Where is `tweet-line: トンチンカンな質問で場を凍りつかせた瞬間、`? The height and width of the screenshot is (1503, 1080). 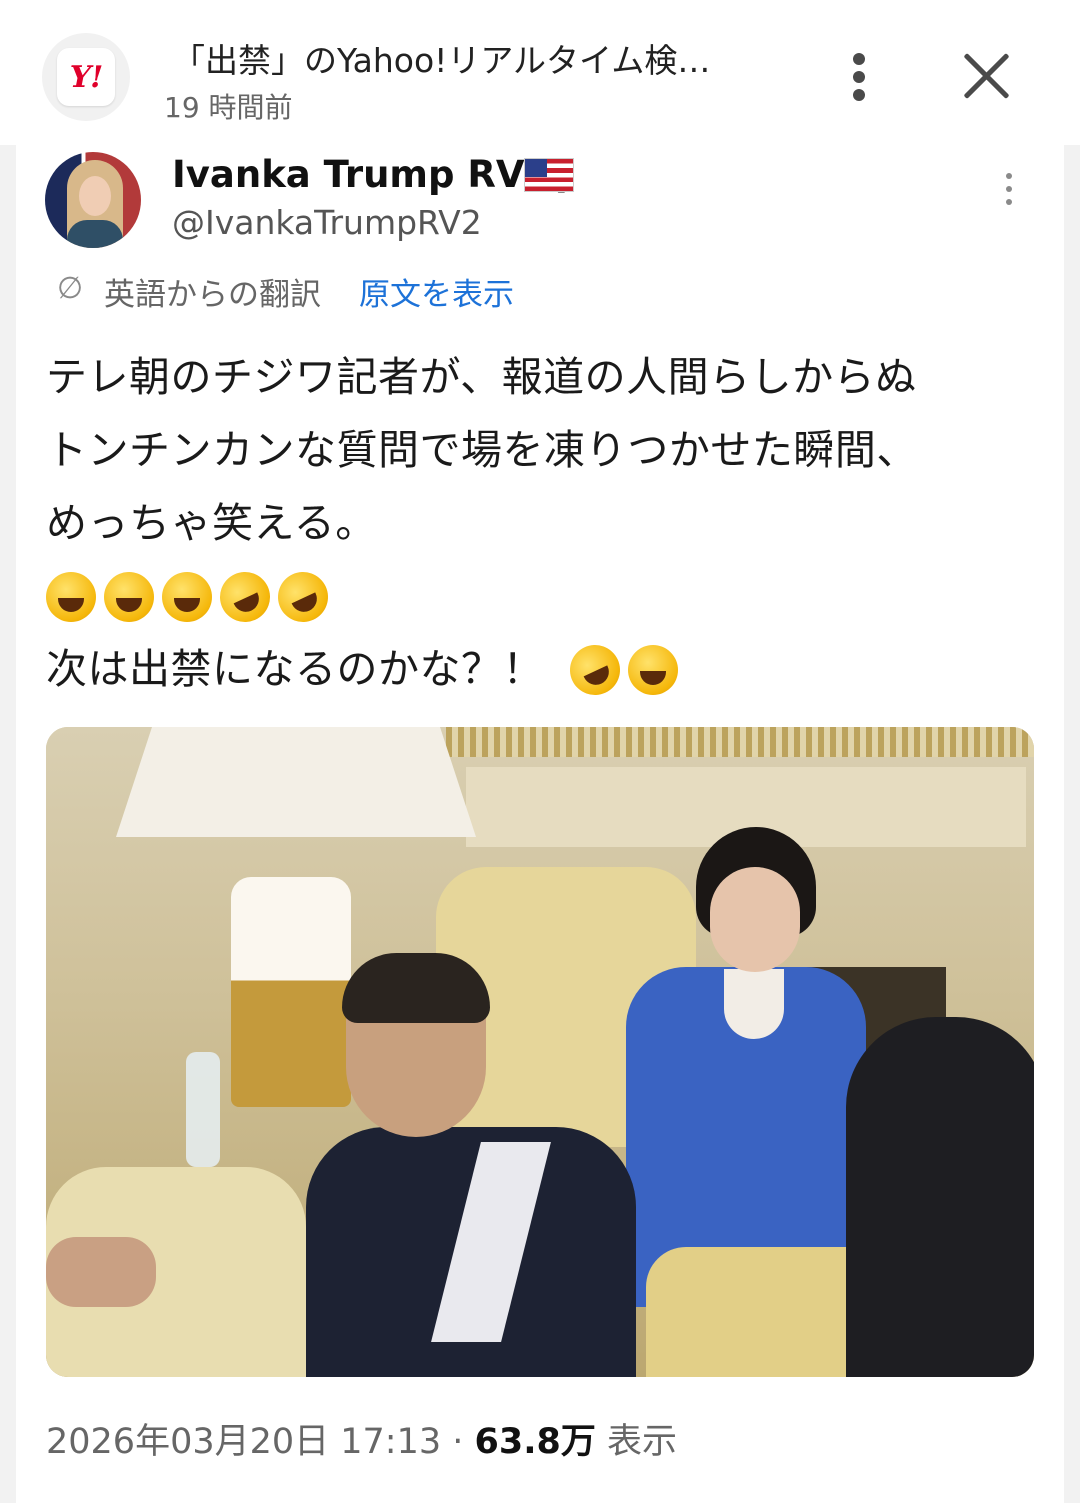
tweet-line: トンチンカンな質問で場を凍りつかせた瞬間、 is located at coordinates (482, 450).